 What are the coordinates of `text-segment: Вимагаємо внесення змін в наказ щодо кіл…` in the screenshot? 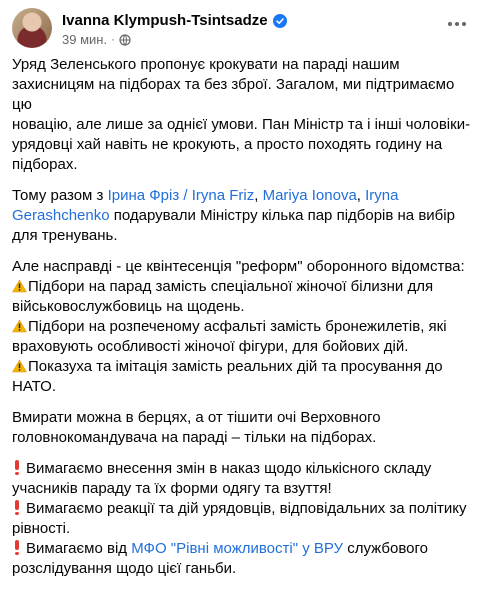 It's located at (229, 468).